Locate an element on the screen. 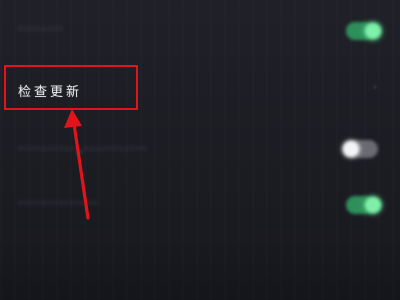 The image size is (400, 300). check-update-label: 检查更新 is located at coordinates (50, 92).